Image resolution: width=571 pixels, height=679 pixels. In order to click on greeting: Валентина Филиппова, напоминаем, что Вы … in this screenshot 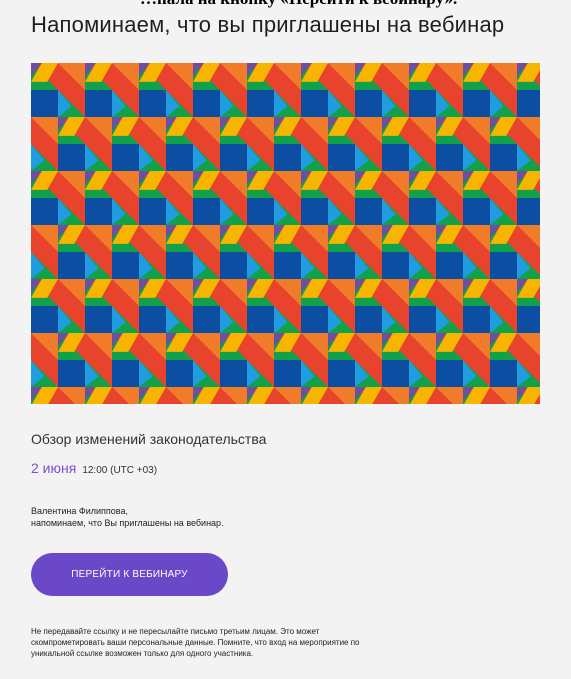, I will do `click(127, 517)`.